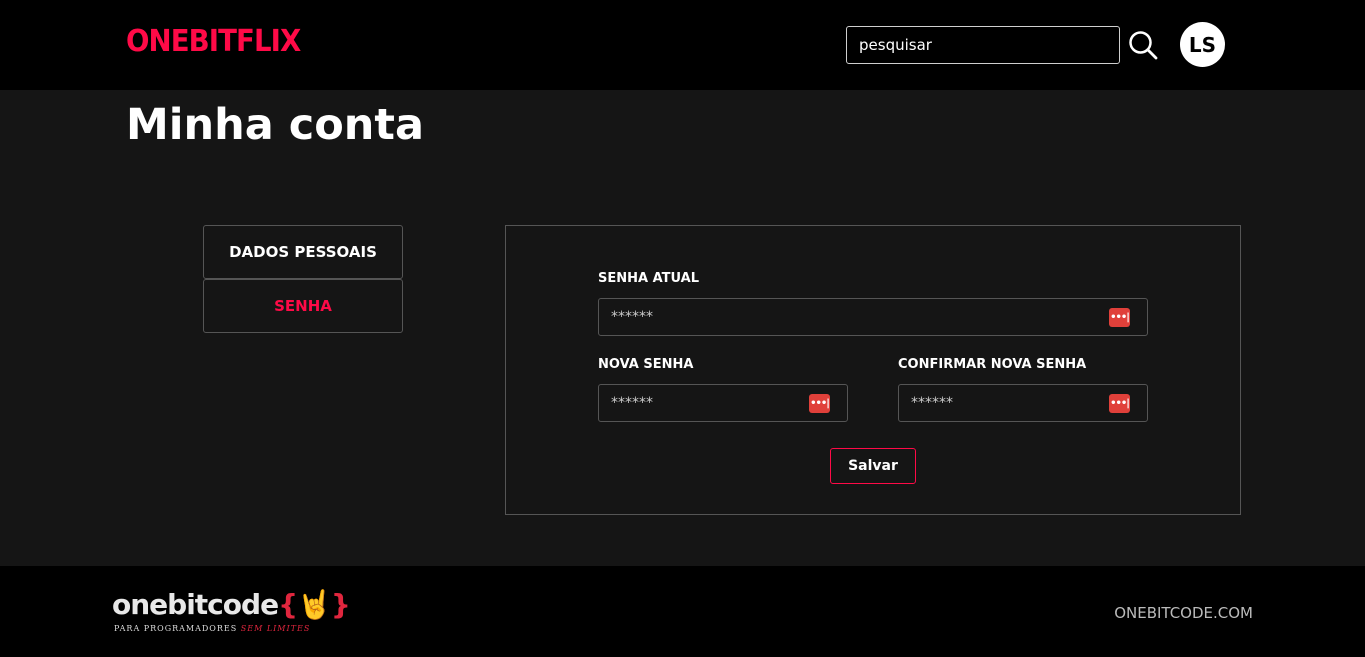 The height and width of the screenshot is (657, 1365). I want to click on page-title: Minha conta, so click(275, 125).